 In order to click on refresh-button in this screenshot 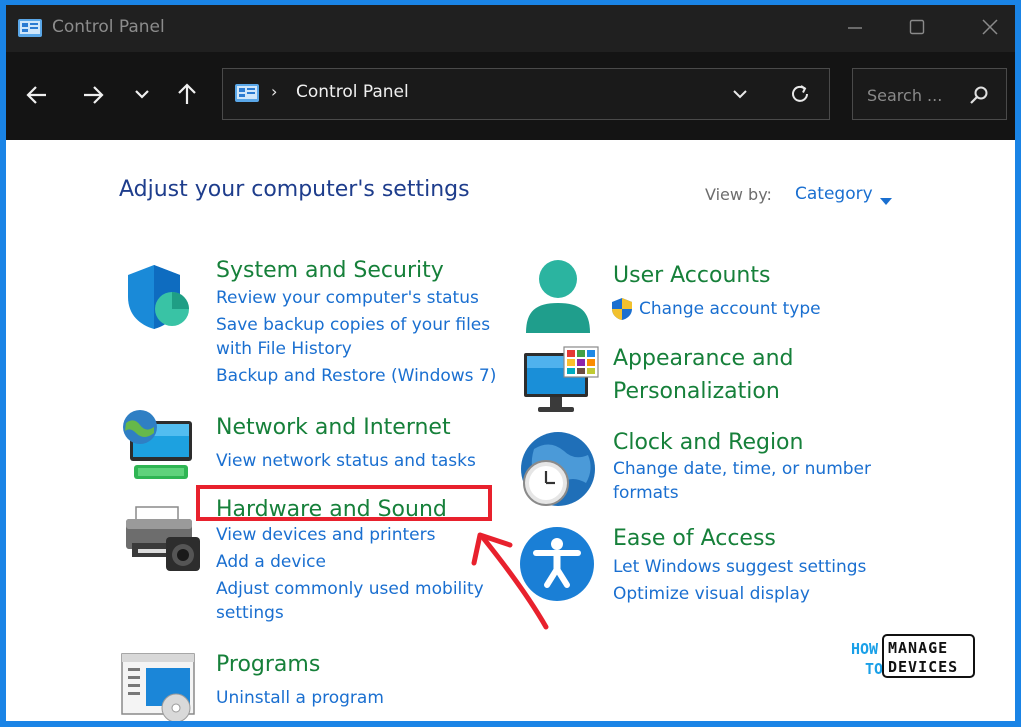, I will do `click(800, 96)`.